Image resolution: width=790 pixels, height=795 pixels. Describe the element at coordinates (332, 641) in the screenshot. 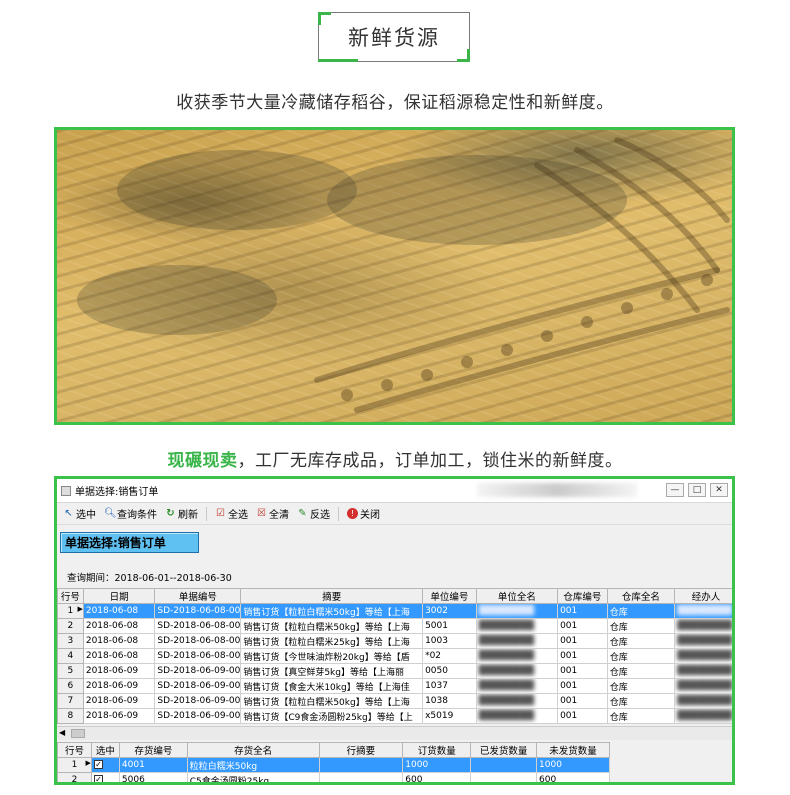

I see `table-cell: 销售订货【粒粒白糯米25kg】等给【上海` at that location.